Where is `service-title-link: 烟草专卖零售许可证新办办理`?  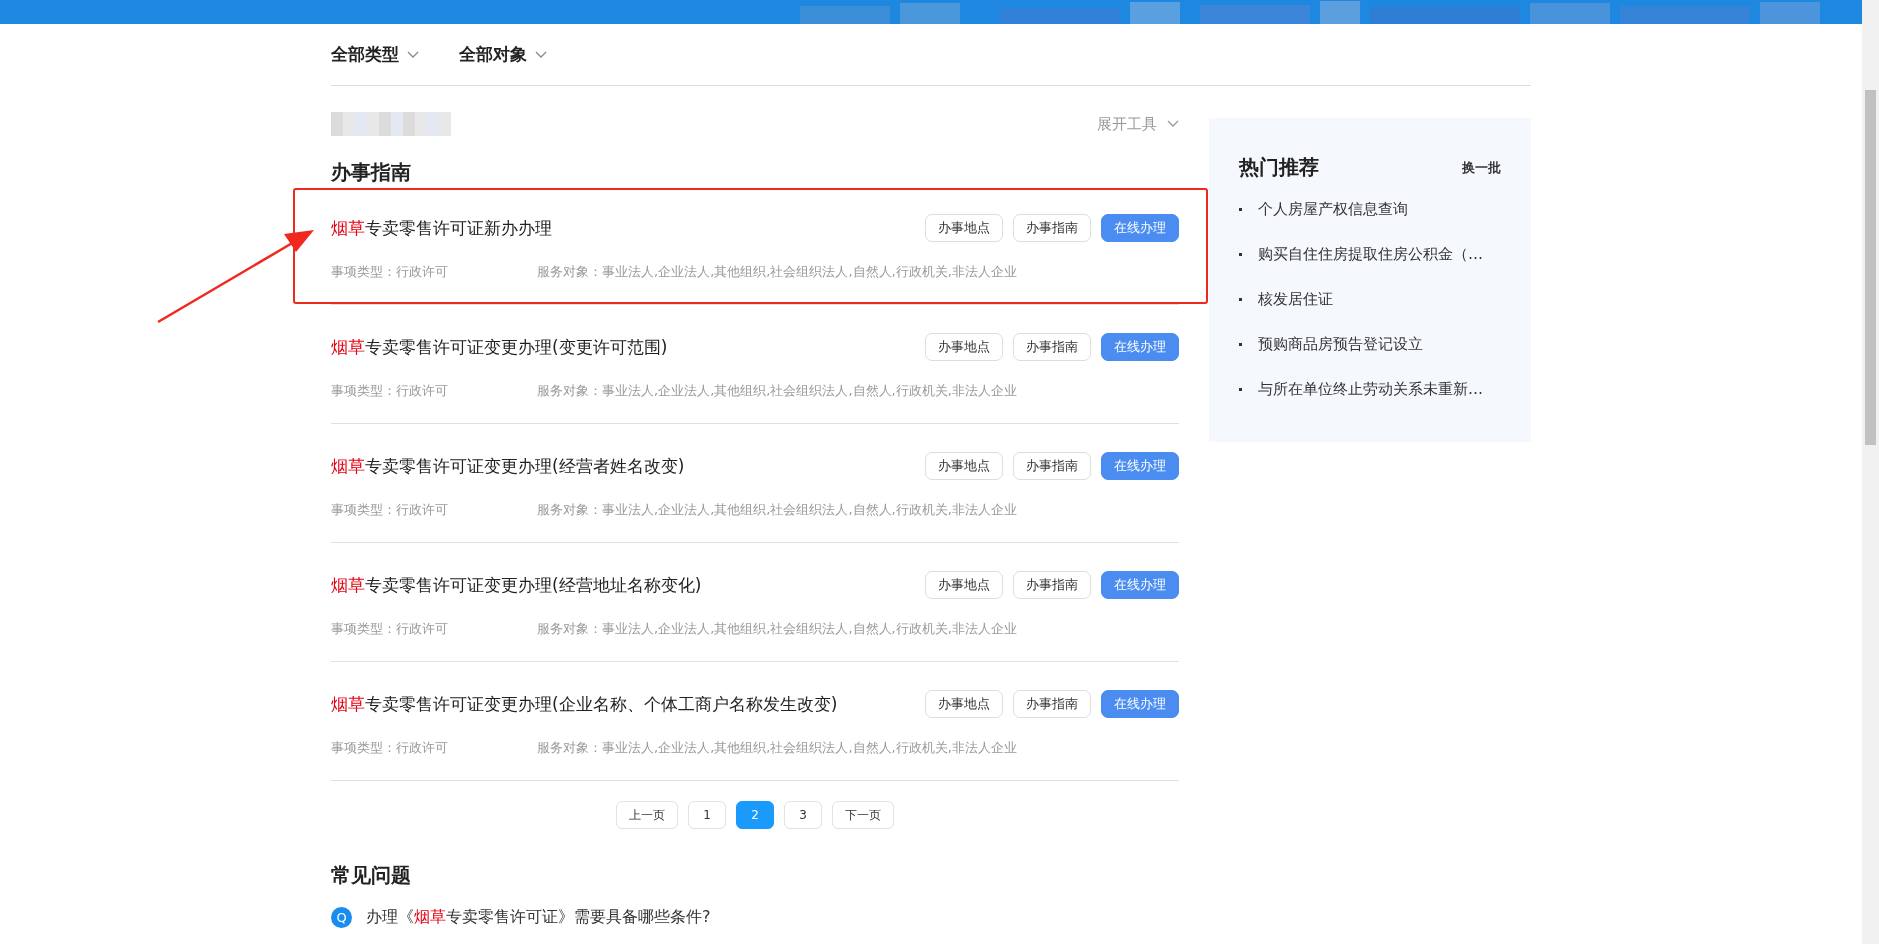
service-title-link: 烟草专卖零售许可证新办办理 is located at coordinates (441, 228).